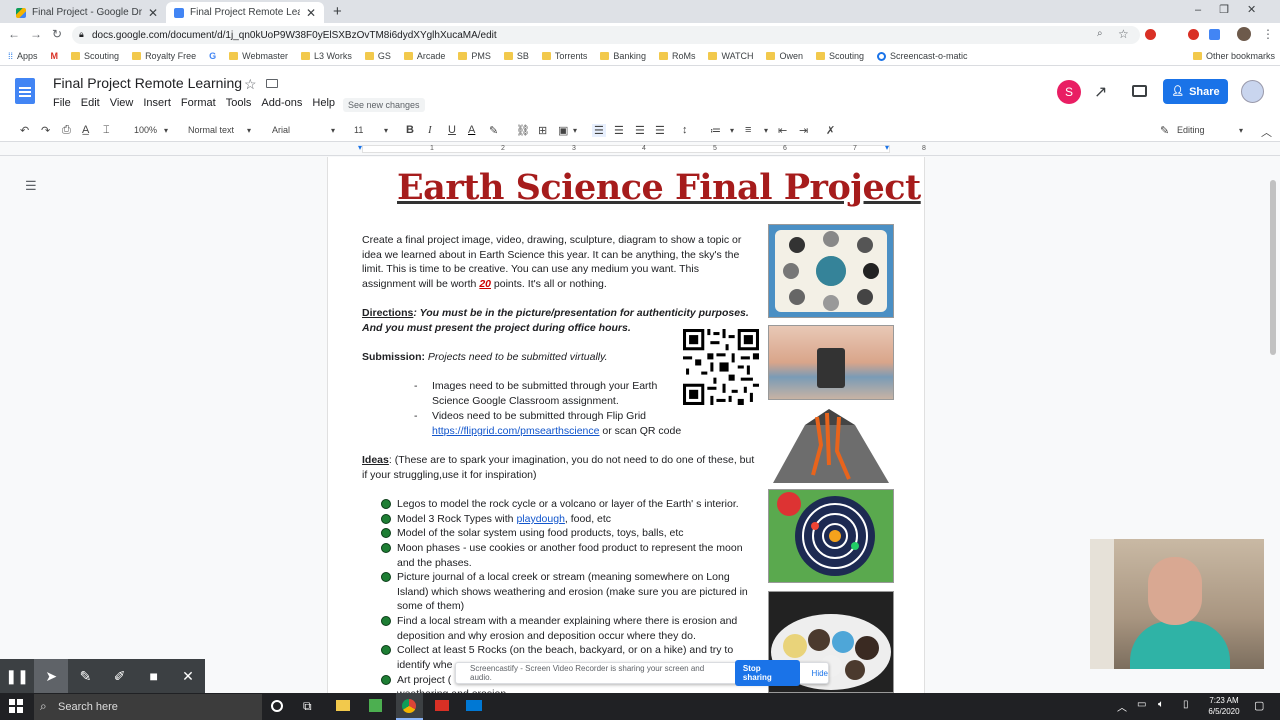 This screenshot has height=720, width=1280. Describe the element at coordinates (829, 446) in the screenshot. I see `lego-volcano-image` at that location.